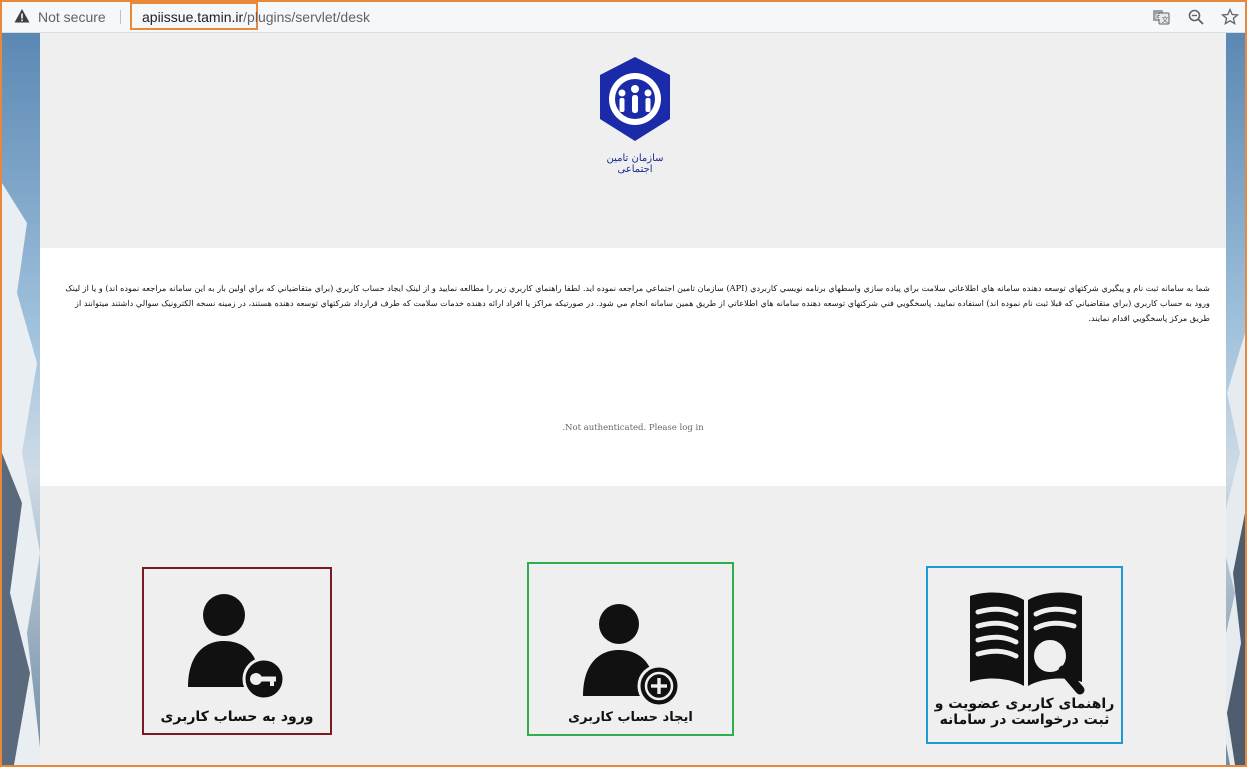  Describe the element at coordinates (630, 717) in the screenshot. I see `register-label: ایجاد حساب کاربری` at that location.